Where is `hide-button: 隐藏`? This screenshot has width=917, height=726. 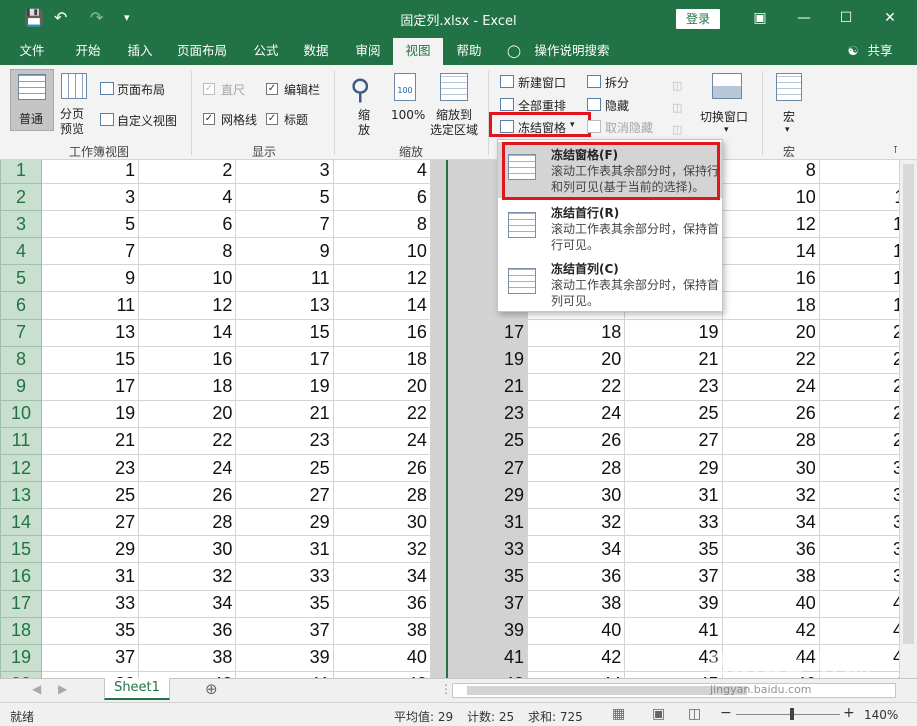
hide-button: 隐藏 is located at coordinates (617, 105).